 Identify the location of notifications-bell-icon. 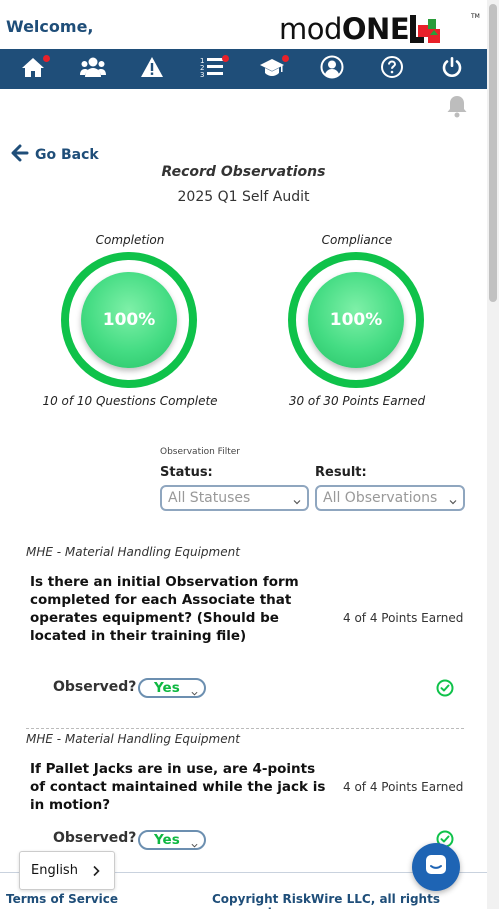
(457, 106).